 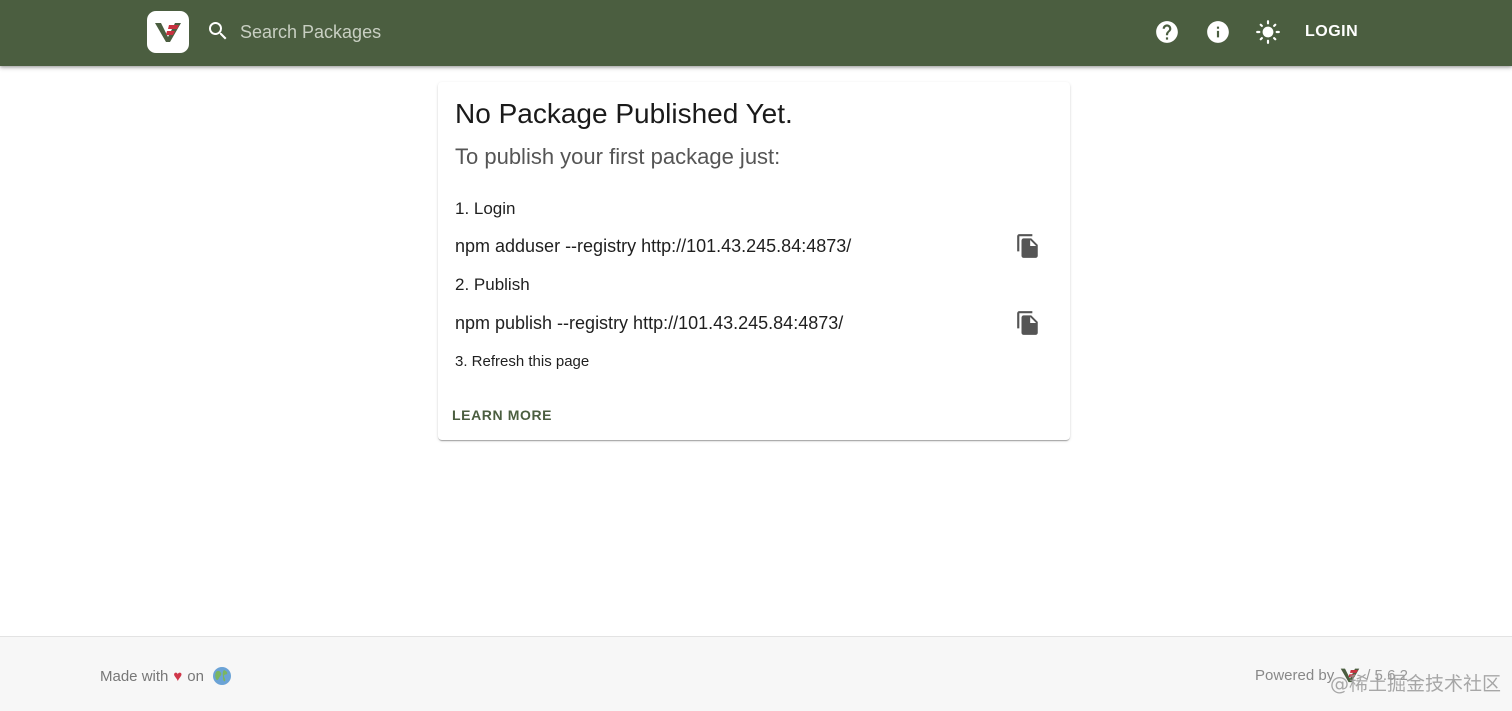 I want to click on search-input, so click(x=440, y=32).